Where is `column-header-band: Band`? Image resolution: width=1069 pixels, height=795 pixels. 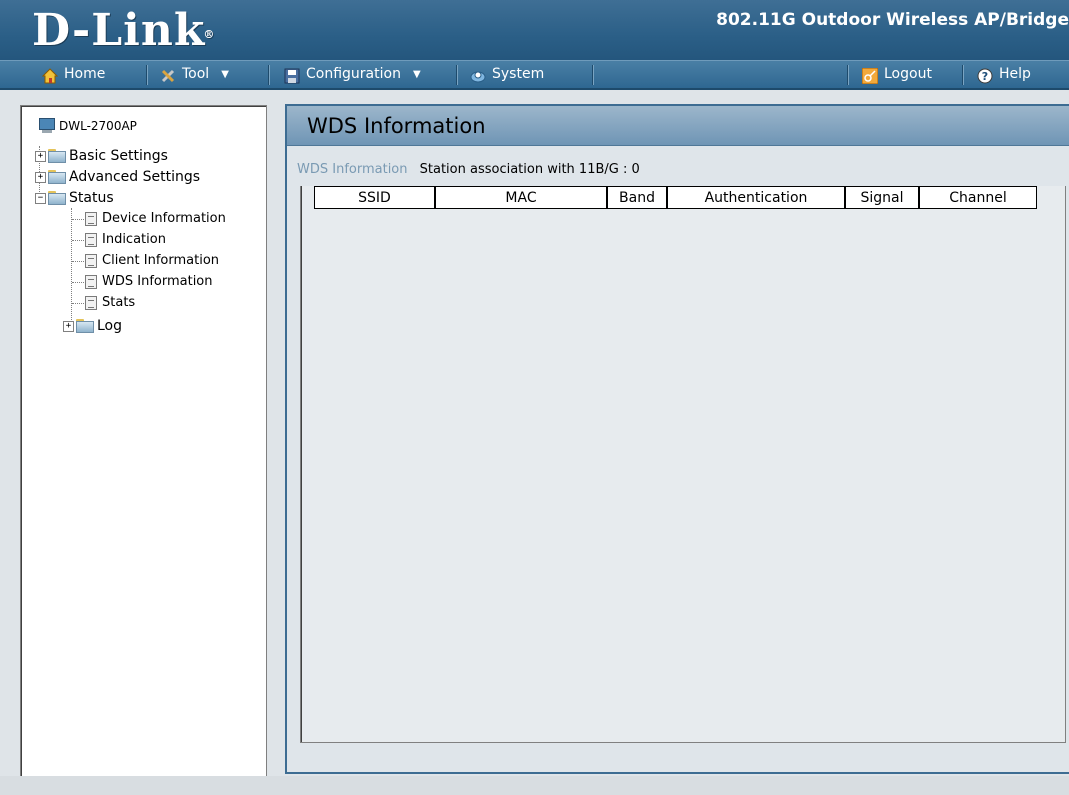 column-header-band: Band is located at coordinates (637, 197).